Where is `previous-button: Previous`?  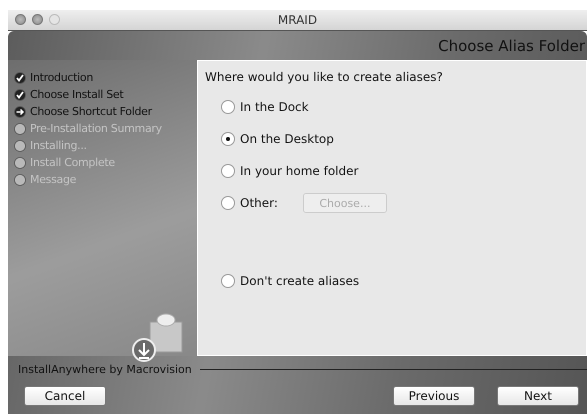
previous-button: Previous is located at coordinates (434, 396).